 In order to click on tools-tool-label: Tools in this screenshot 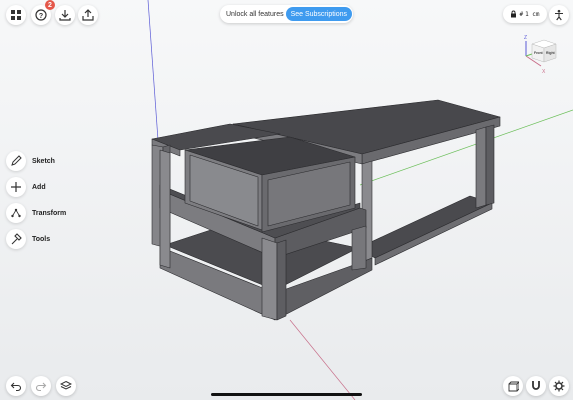, I will do `click(41, 239)`.